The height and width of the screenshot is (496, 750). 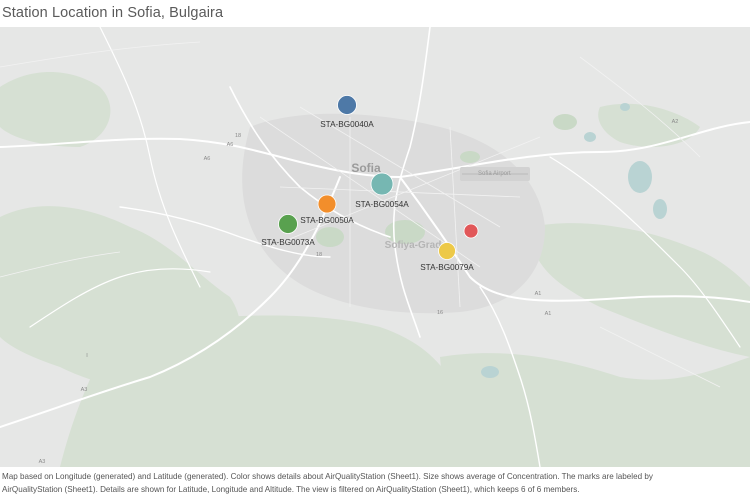 What do you see at coordinates (327, 220) in the screenshot?
I see `station-label-sta-bg0050a: STA-BG0050A` at bounding box center [327, 220].